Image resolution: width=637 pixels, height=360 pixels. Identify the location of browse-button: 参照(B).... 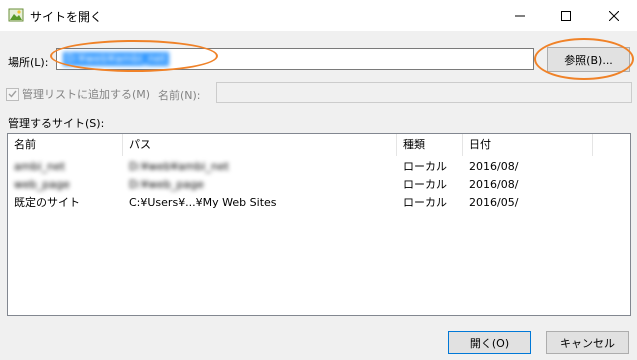
(588, 59).